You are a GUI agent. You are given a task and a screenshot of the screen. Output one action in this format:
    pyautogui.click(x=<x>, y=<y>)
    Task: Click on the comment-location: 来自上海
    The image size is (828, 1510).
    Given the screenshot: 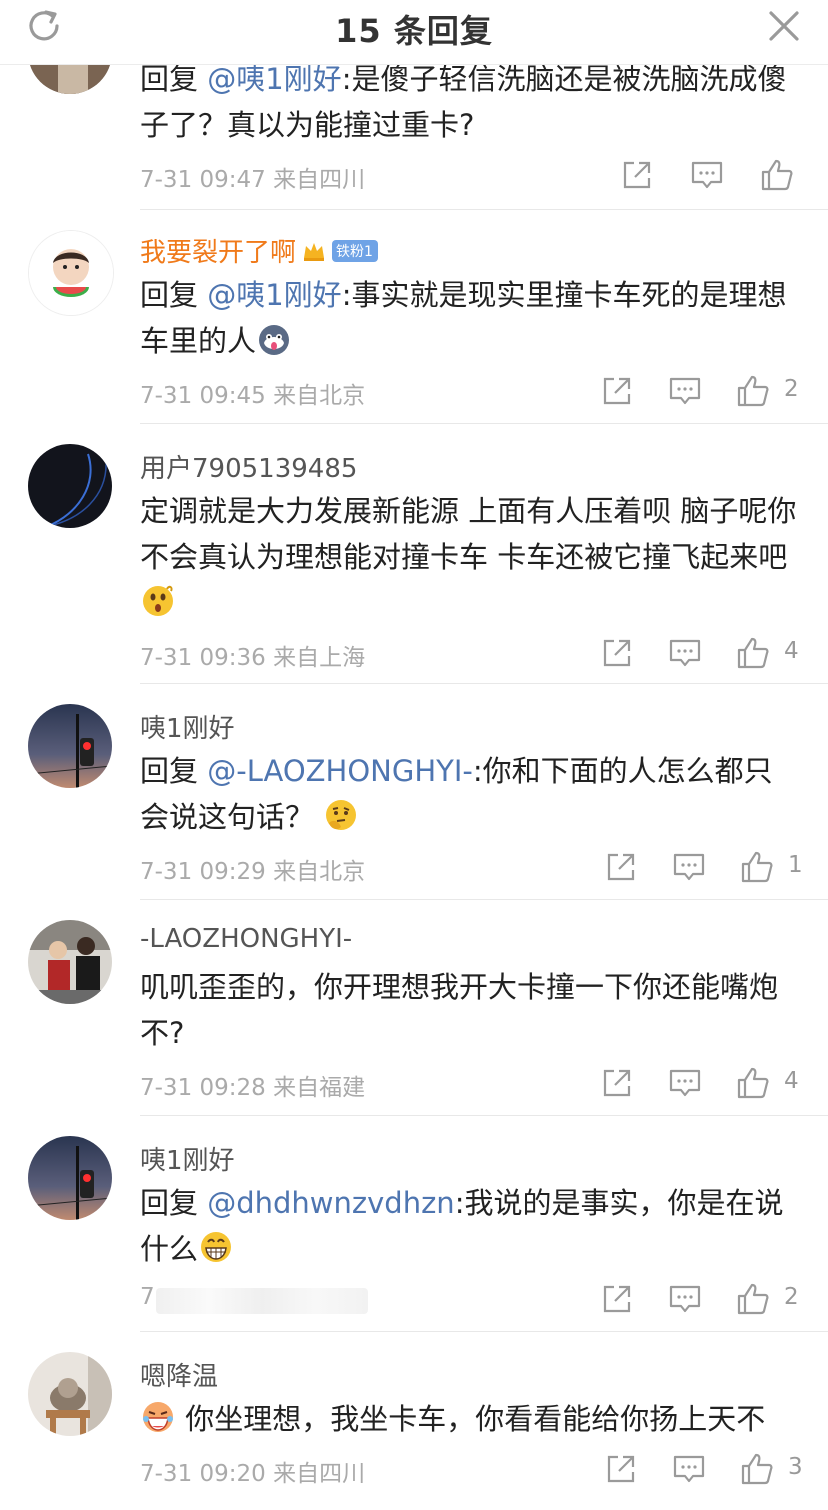 What is the action you would take?
    pyautogui.click(x=319, y=658)
    